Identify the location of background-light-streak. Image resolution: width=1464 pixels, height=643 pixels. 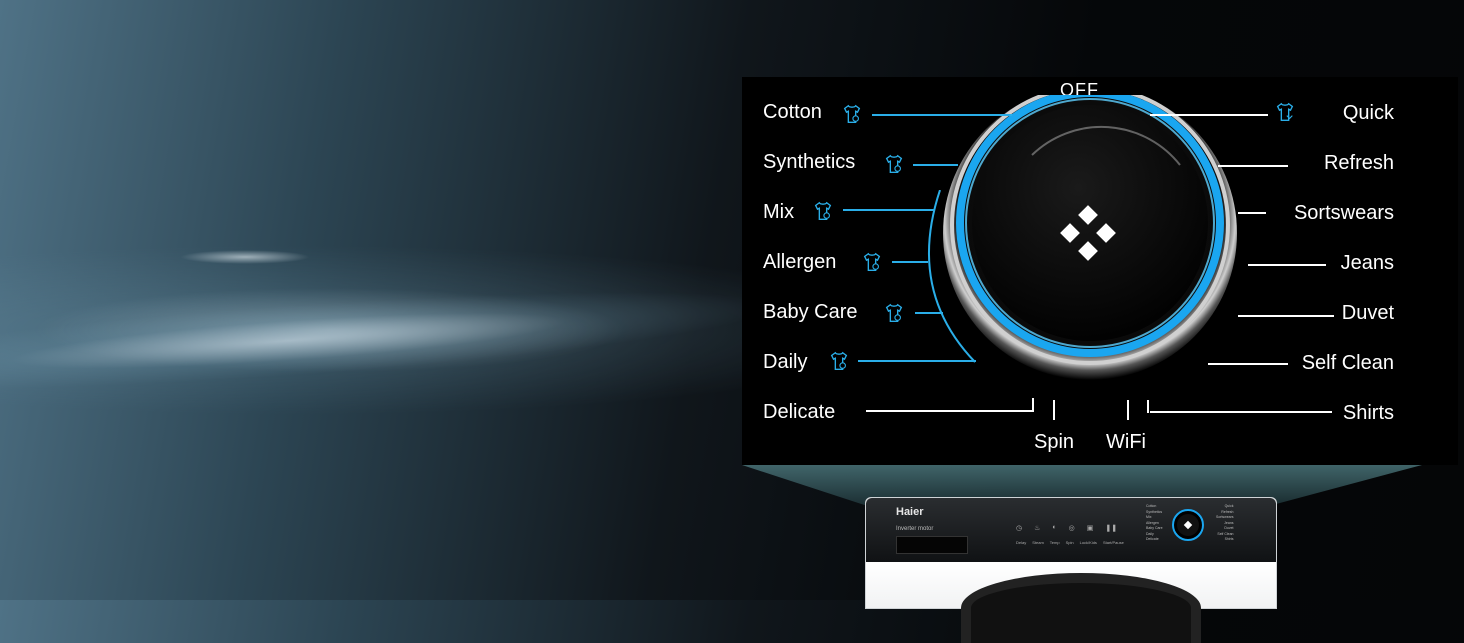
(391, 335).